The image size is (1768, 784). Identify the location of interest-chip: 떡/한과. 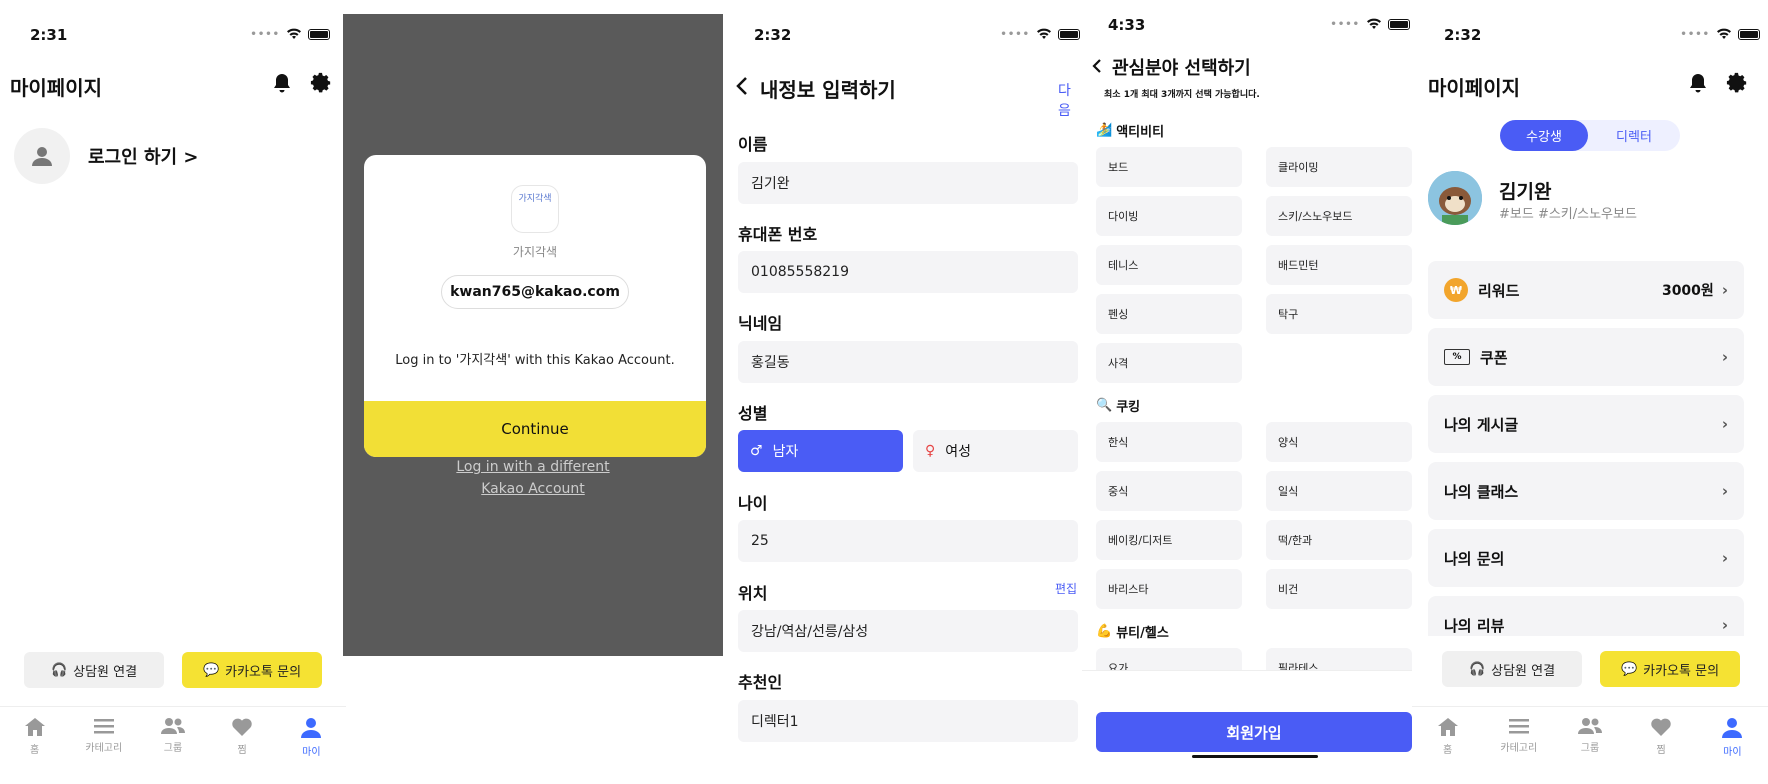
(1339, 540).